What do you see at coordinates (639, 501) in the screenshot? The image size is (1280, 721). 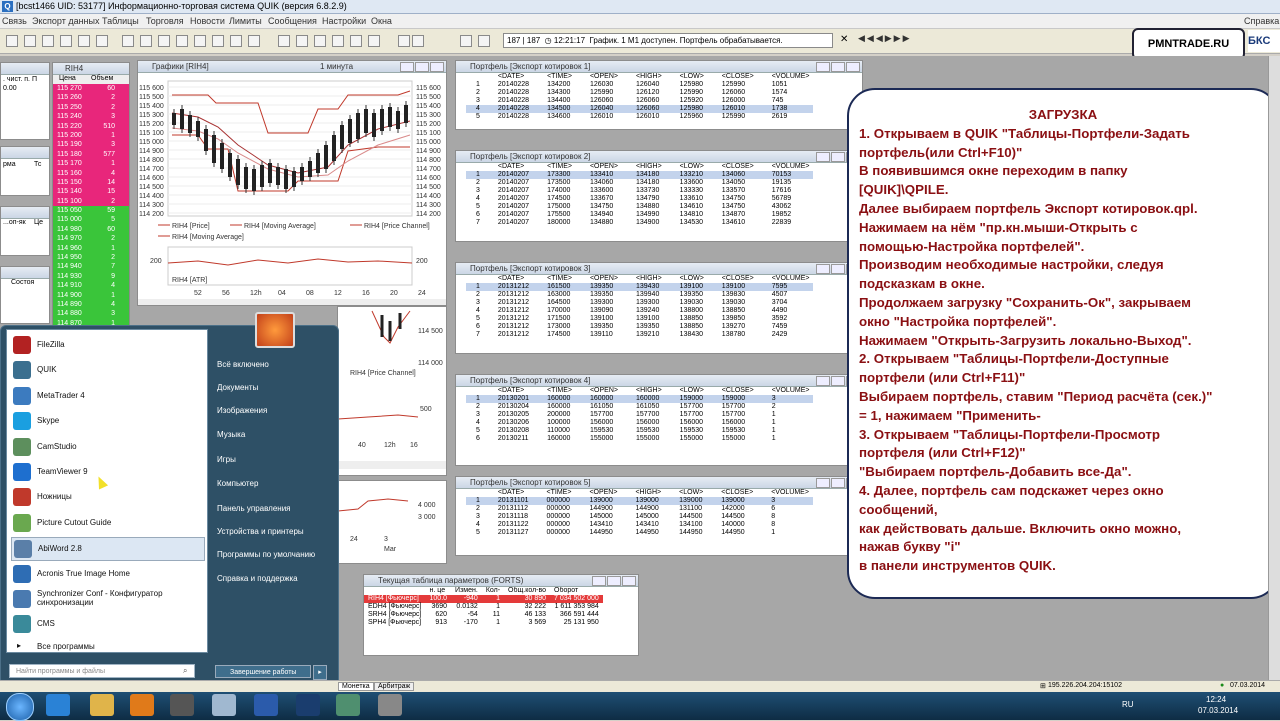 I see `table-row: 1 20131101 000000 139000 139000 139000 139000 3` at bounding box center [639, 501].